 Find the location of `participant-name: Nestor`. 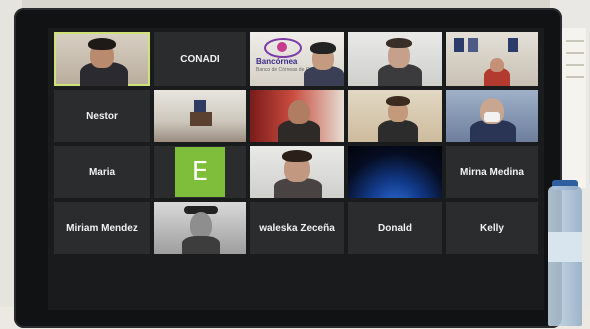

participant-name: Nestor is located at coordinates (102, 116).